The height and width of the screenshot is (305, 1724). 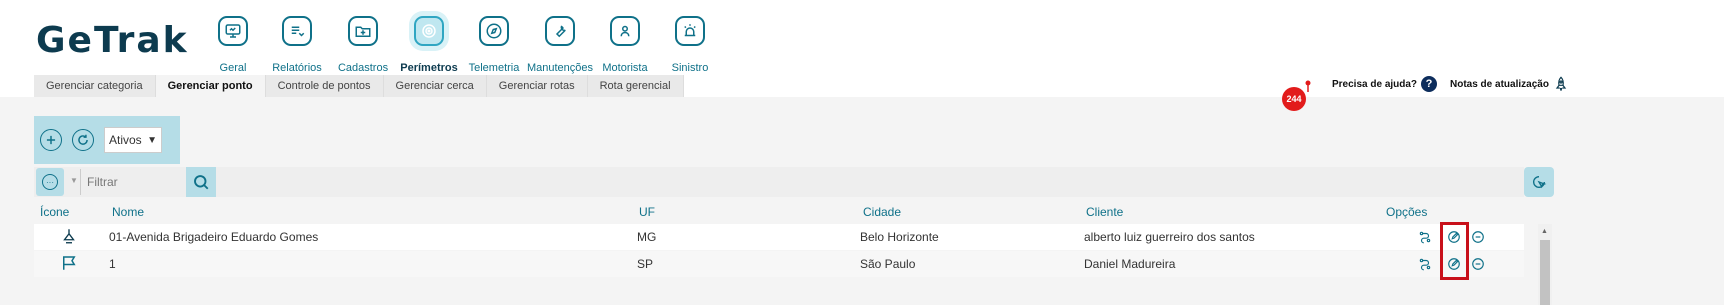 What do you see at coordinates (297, 31) in the screenshot?
I see `report-icon` at bounding box center [297, 31].